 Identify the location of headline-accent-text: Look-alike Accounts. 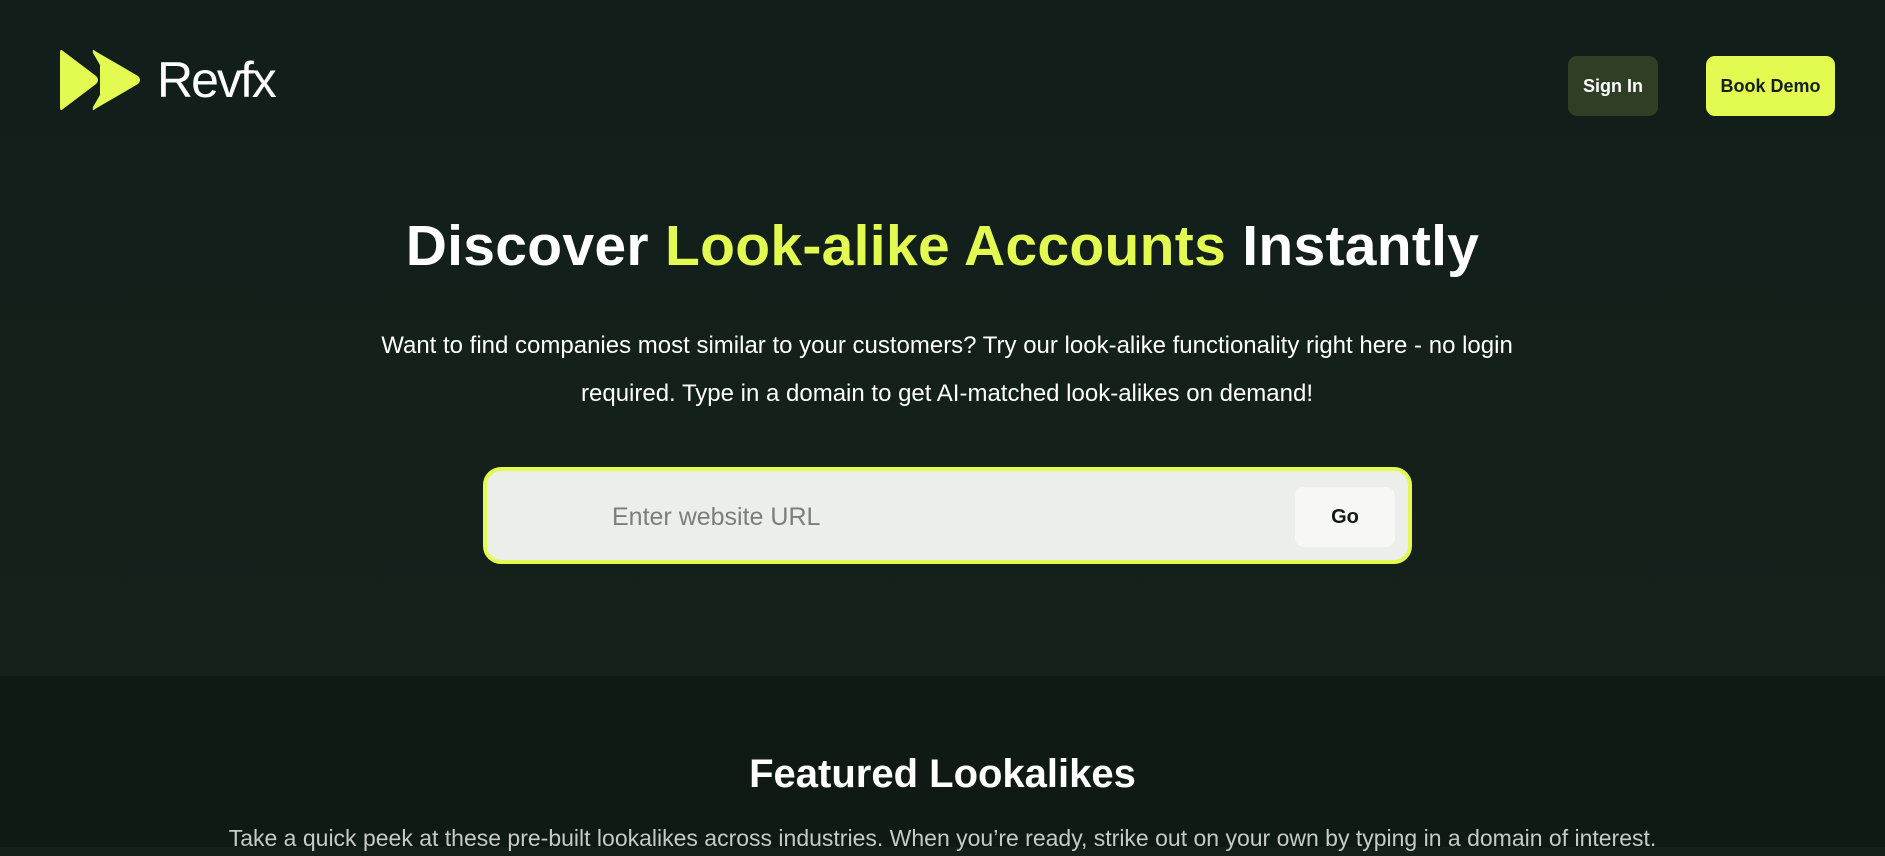
(946, 246).